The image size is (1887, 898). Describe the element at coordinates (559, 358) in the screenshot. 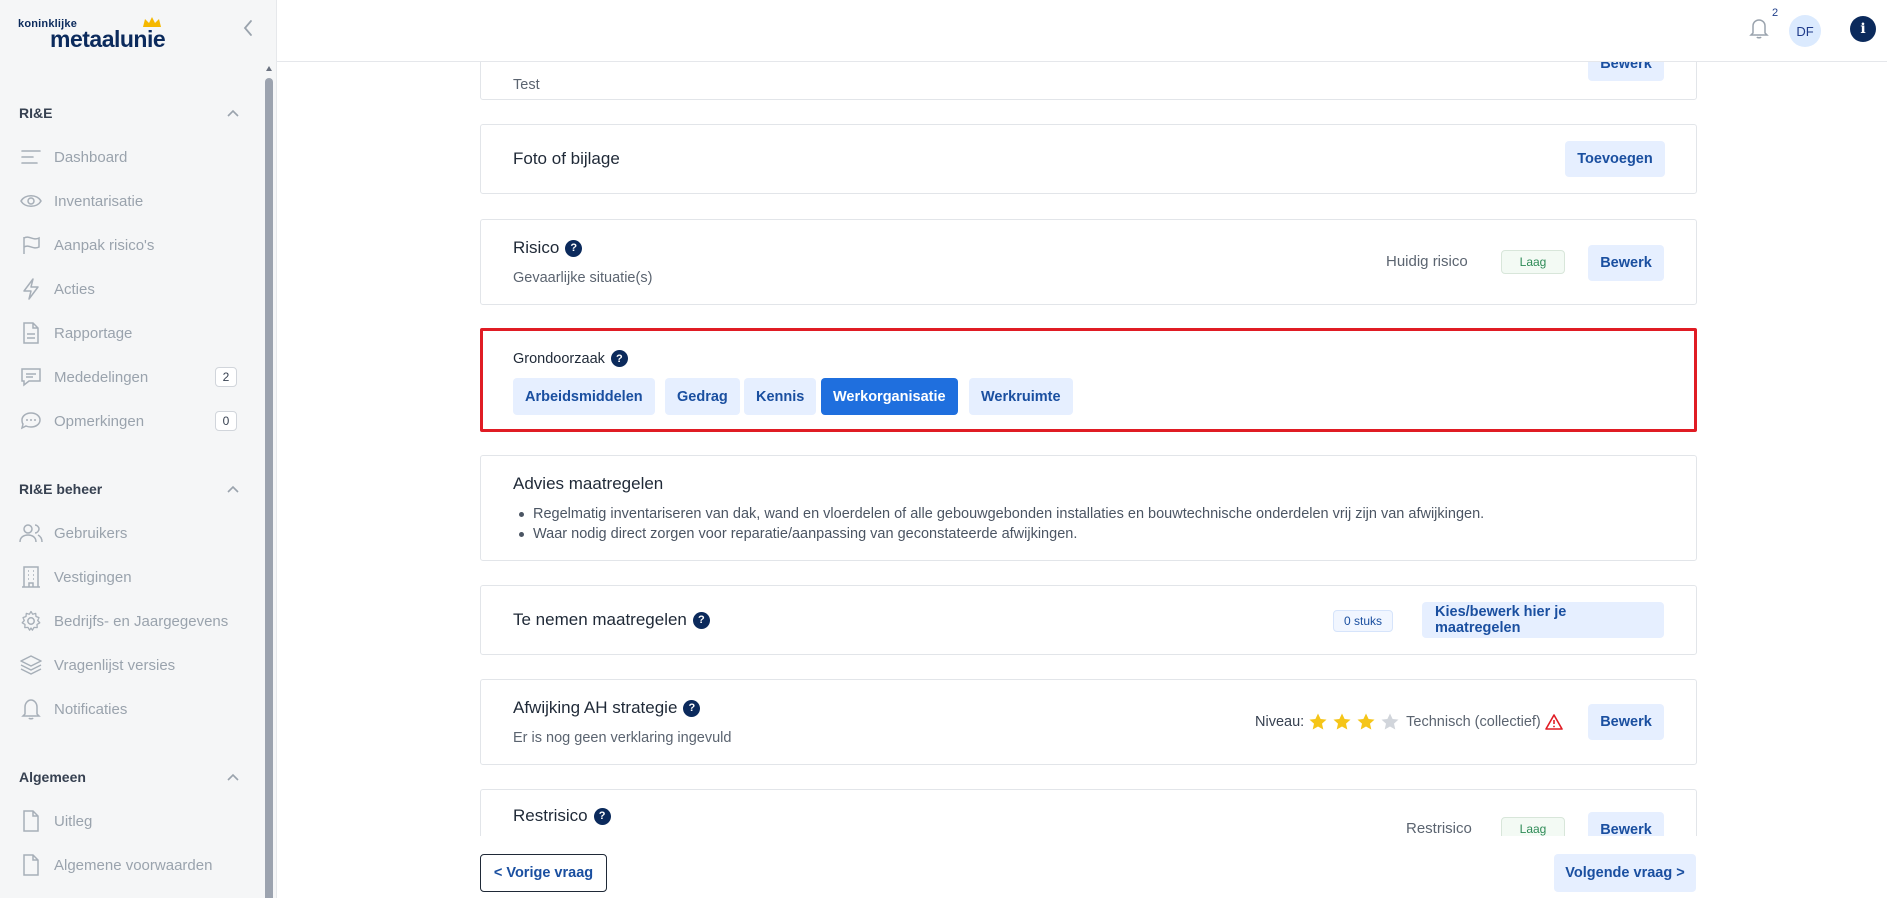

I see `card-title: Grondoorzaak` at that location.